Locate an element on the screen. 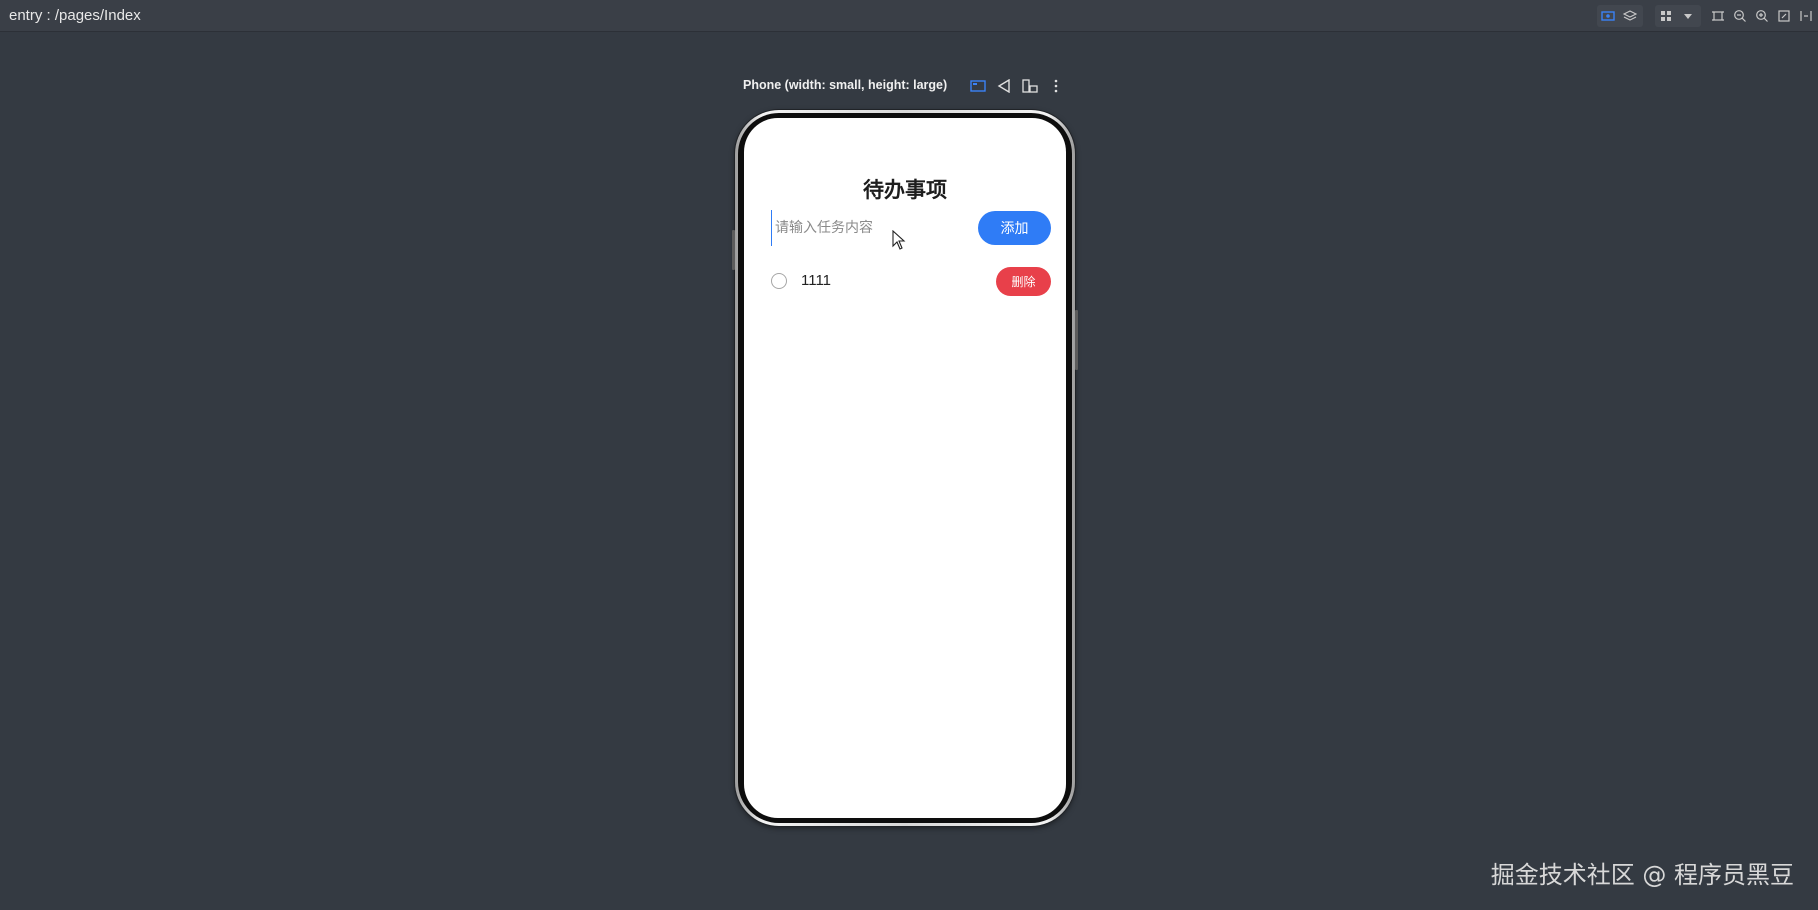 The width and height of the screenshot is (1818, 910). phone-frame: 待办事项 添加 1111 删除 is located at coordinates (905, 468).